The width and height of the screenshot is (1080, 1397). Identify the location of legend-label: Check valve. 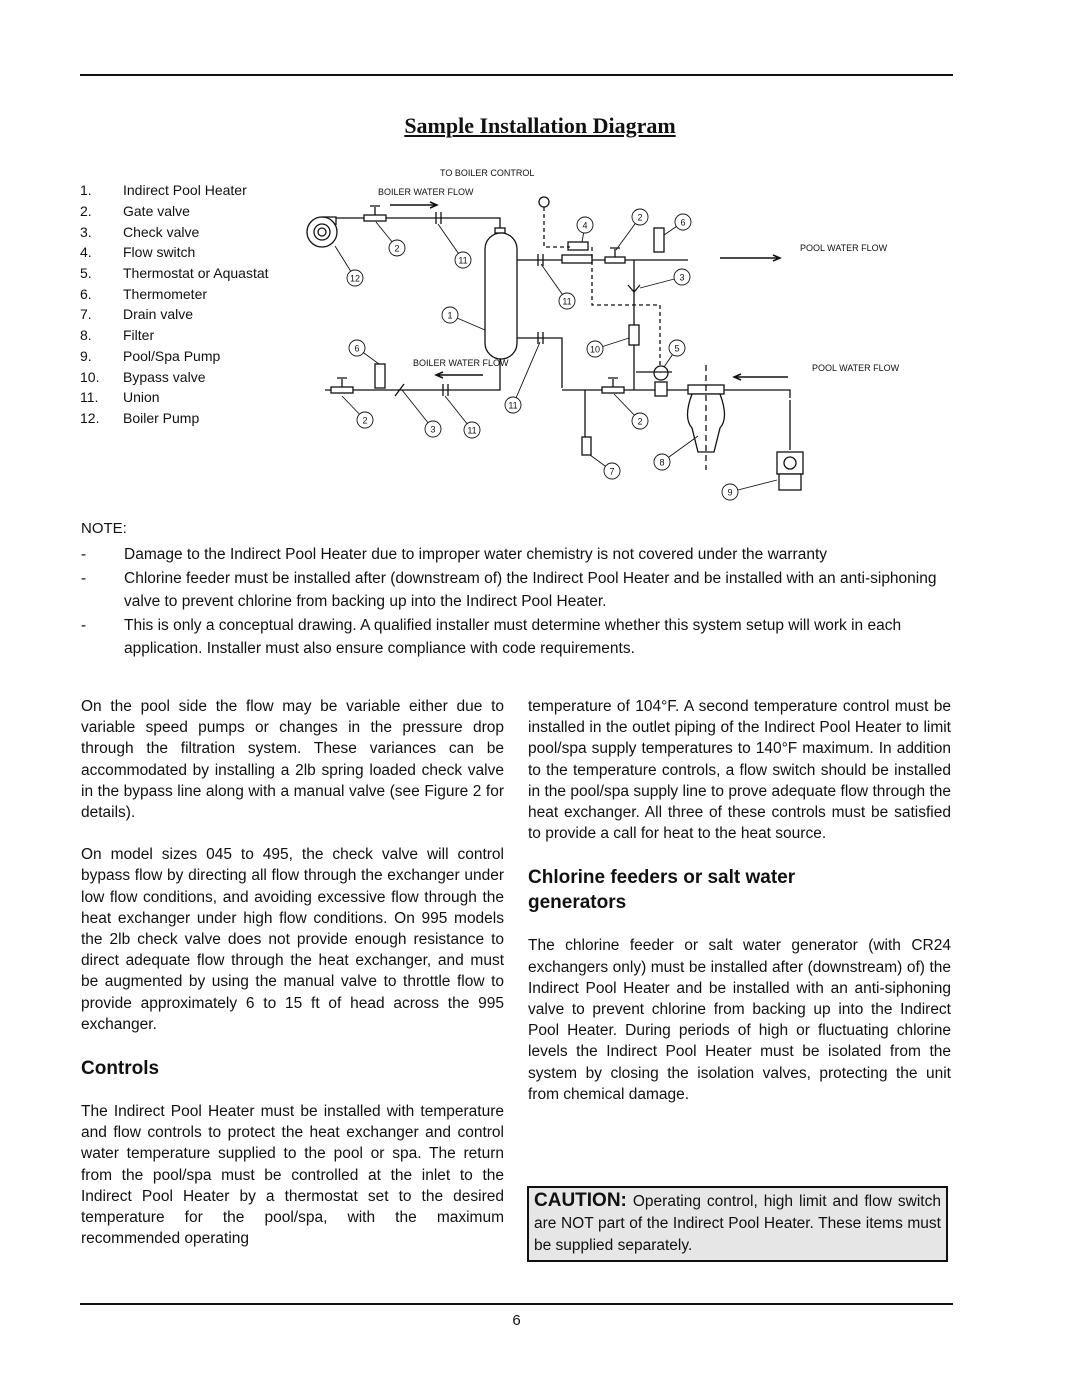
(161, 231).